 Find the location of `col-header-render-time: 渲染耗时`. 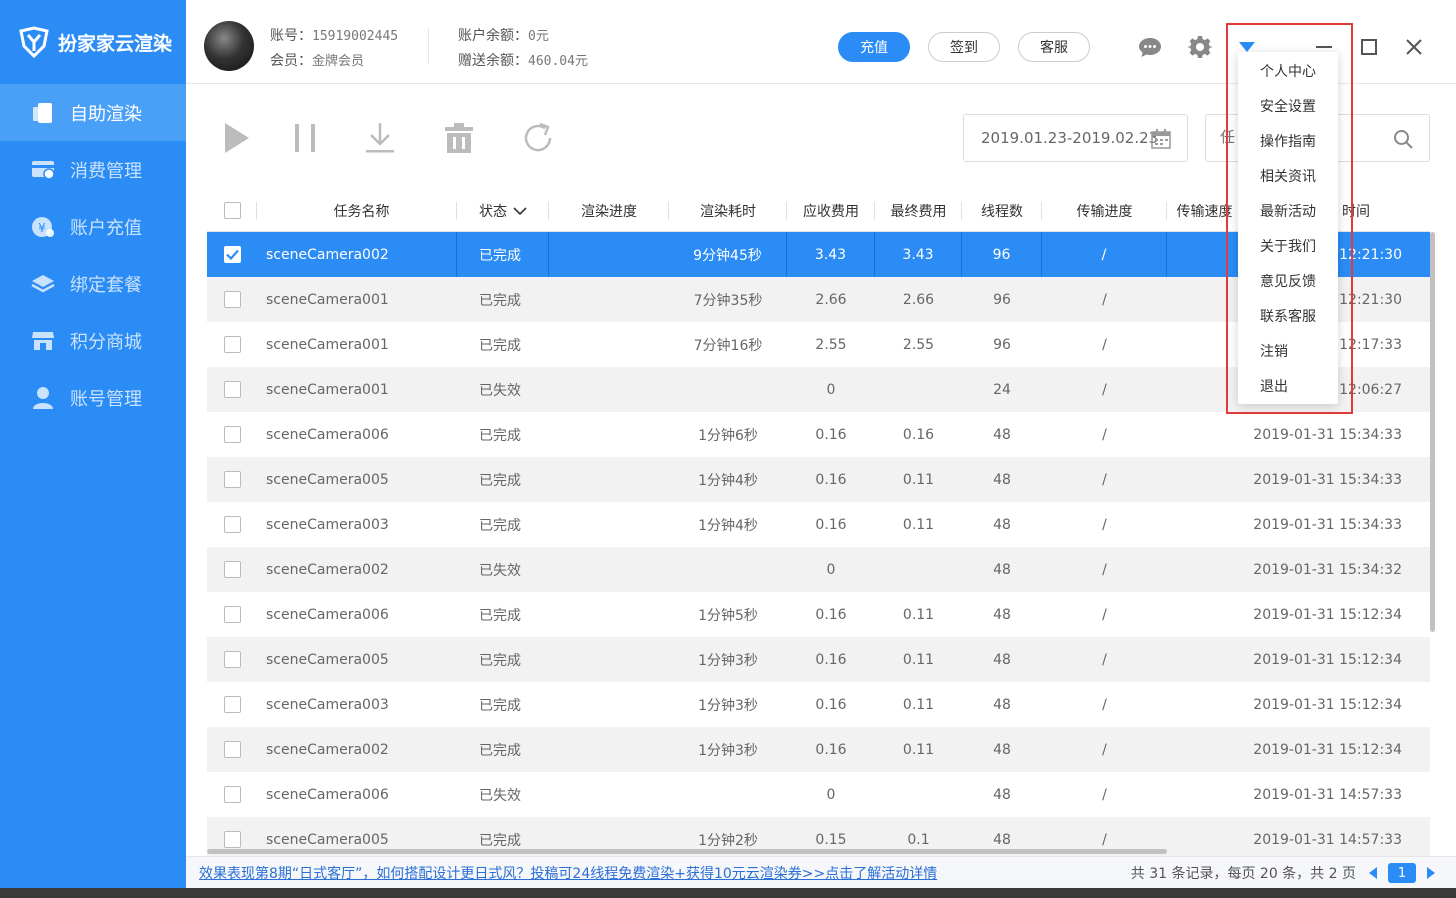

col-header-render-time: 渲染耗时 is located at coordinates (728, 210).